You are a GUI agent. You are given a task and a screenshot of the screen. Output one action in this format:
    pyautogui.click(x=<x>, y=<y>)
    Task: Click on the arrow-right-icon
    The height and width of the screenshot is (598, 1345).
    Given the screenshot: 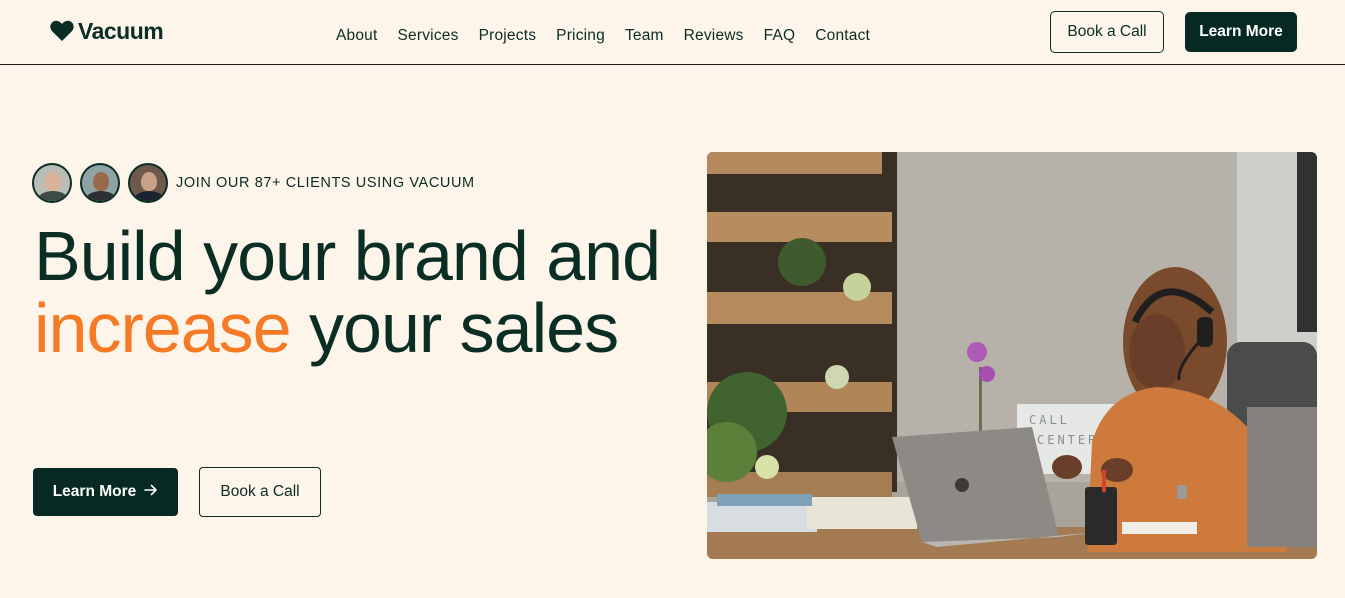 What is the action you would take?
    pyautogui.click(x=151, y=492)
    